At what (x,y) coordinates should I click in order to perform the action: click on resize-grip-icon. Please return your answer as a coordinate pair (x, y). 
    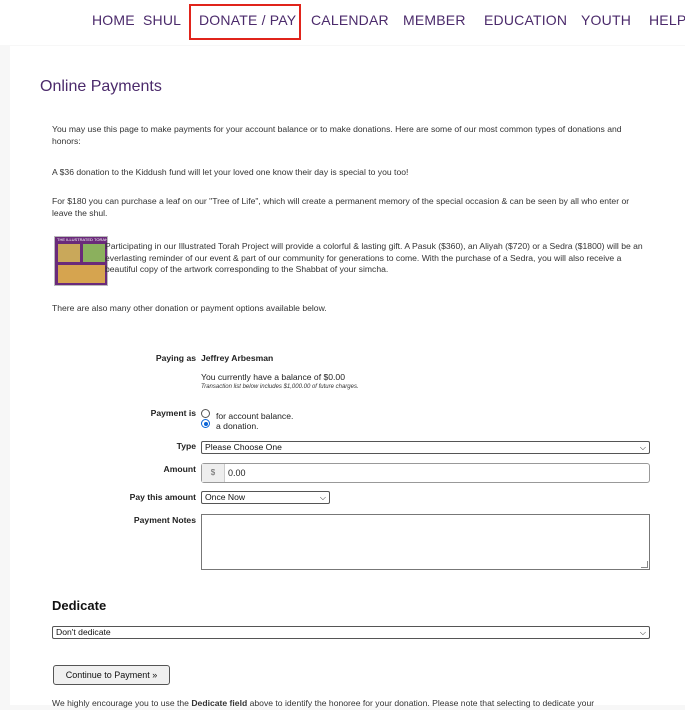
    Looking at the image, I should click on (644, 564).